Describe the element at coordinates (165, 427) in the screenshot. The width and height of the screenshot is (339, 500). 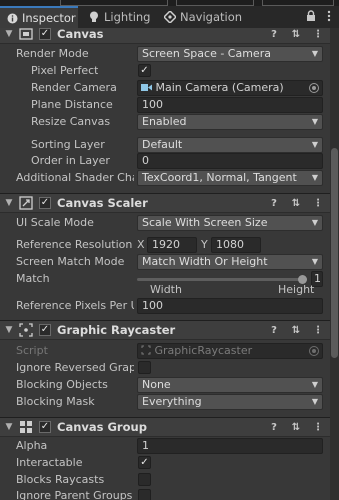
I see `component-header-canvas-group: ▼ ✓ Canvas Group ? ⇅ ⋮` at that location.